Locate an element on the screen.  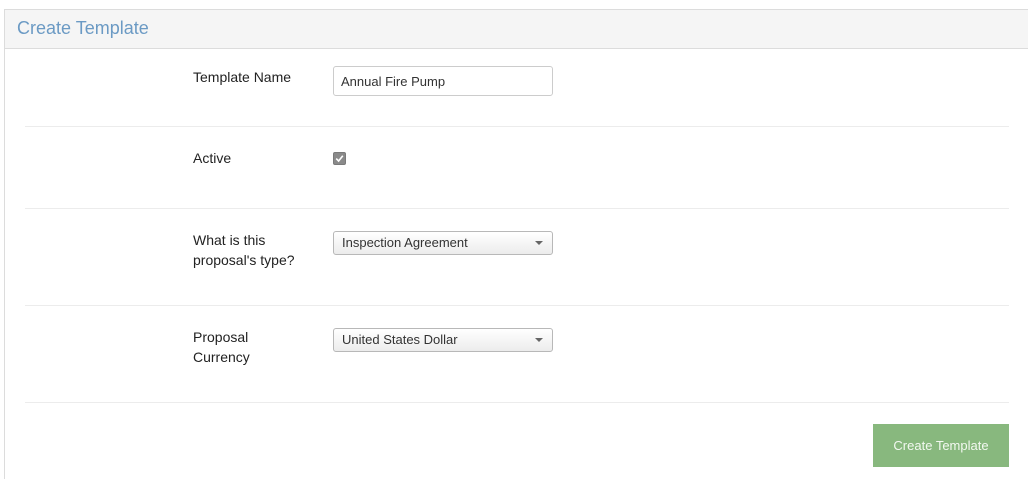
proposal-type-selected-value: Inspection Agreement is located at coordinates (405, 242).